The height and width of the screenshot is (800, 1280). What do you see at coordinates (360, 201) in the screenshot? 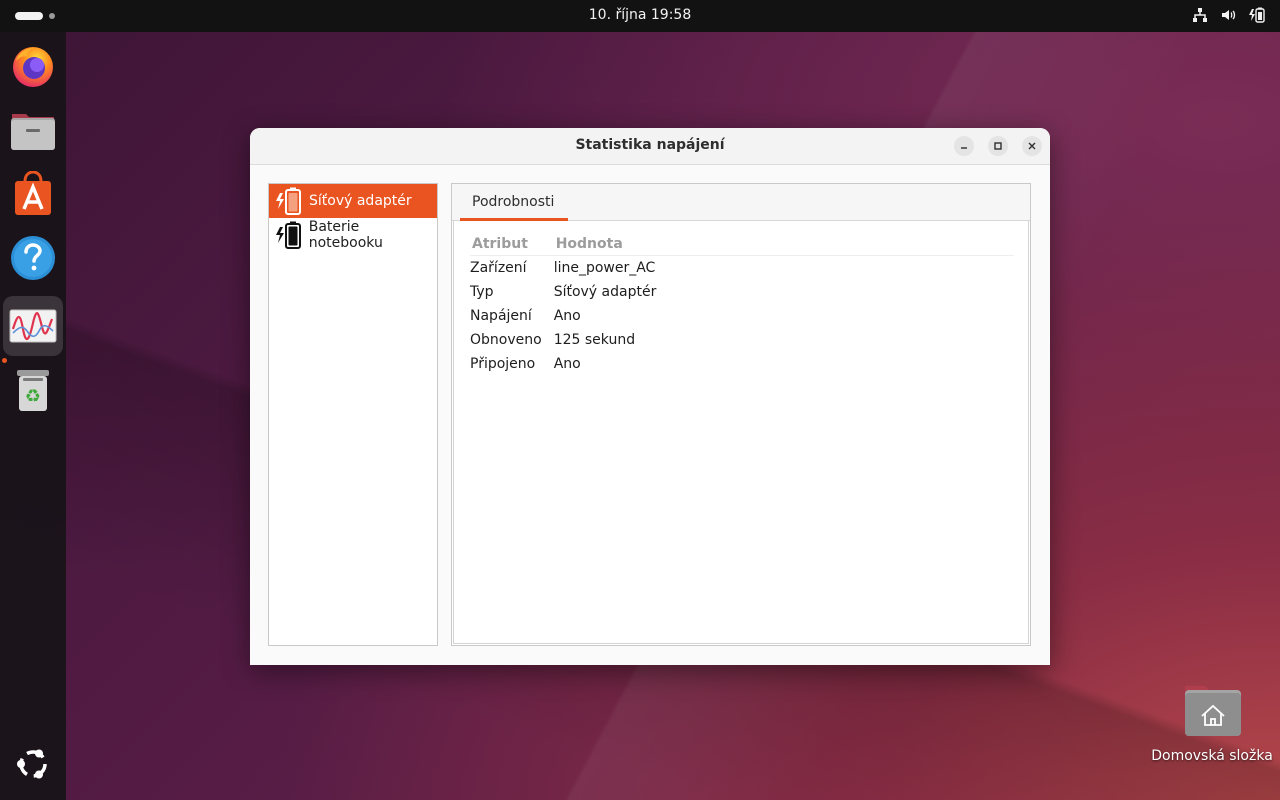
I see `device-label: Síťový adaptér` at bounding box center [360, 201].